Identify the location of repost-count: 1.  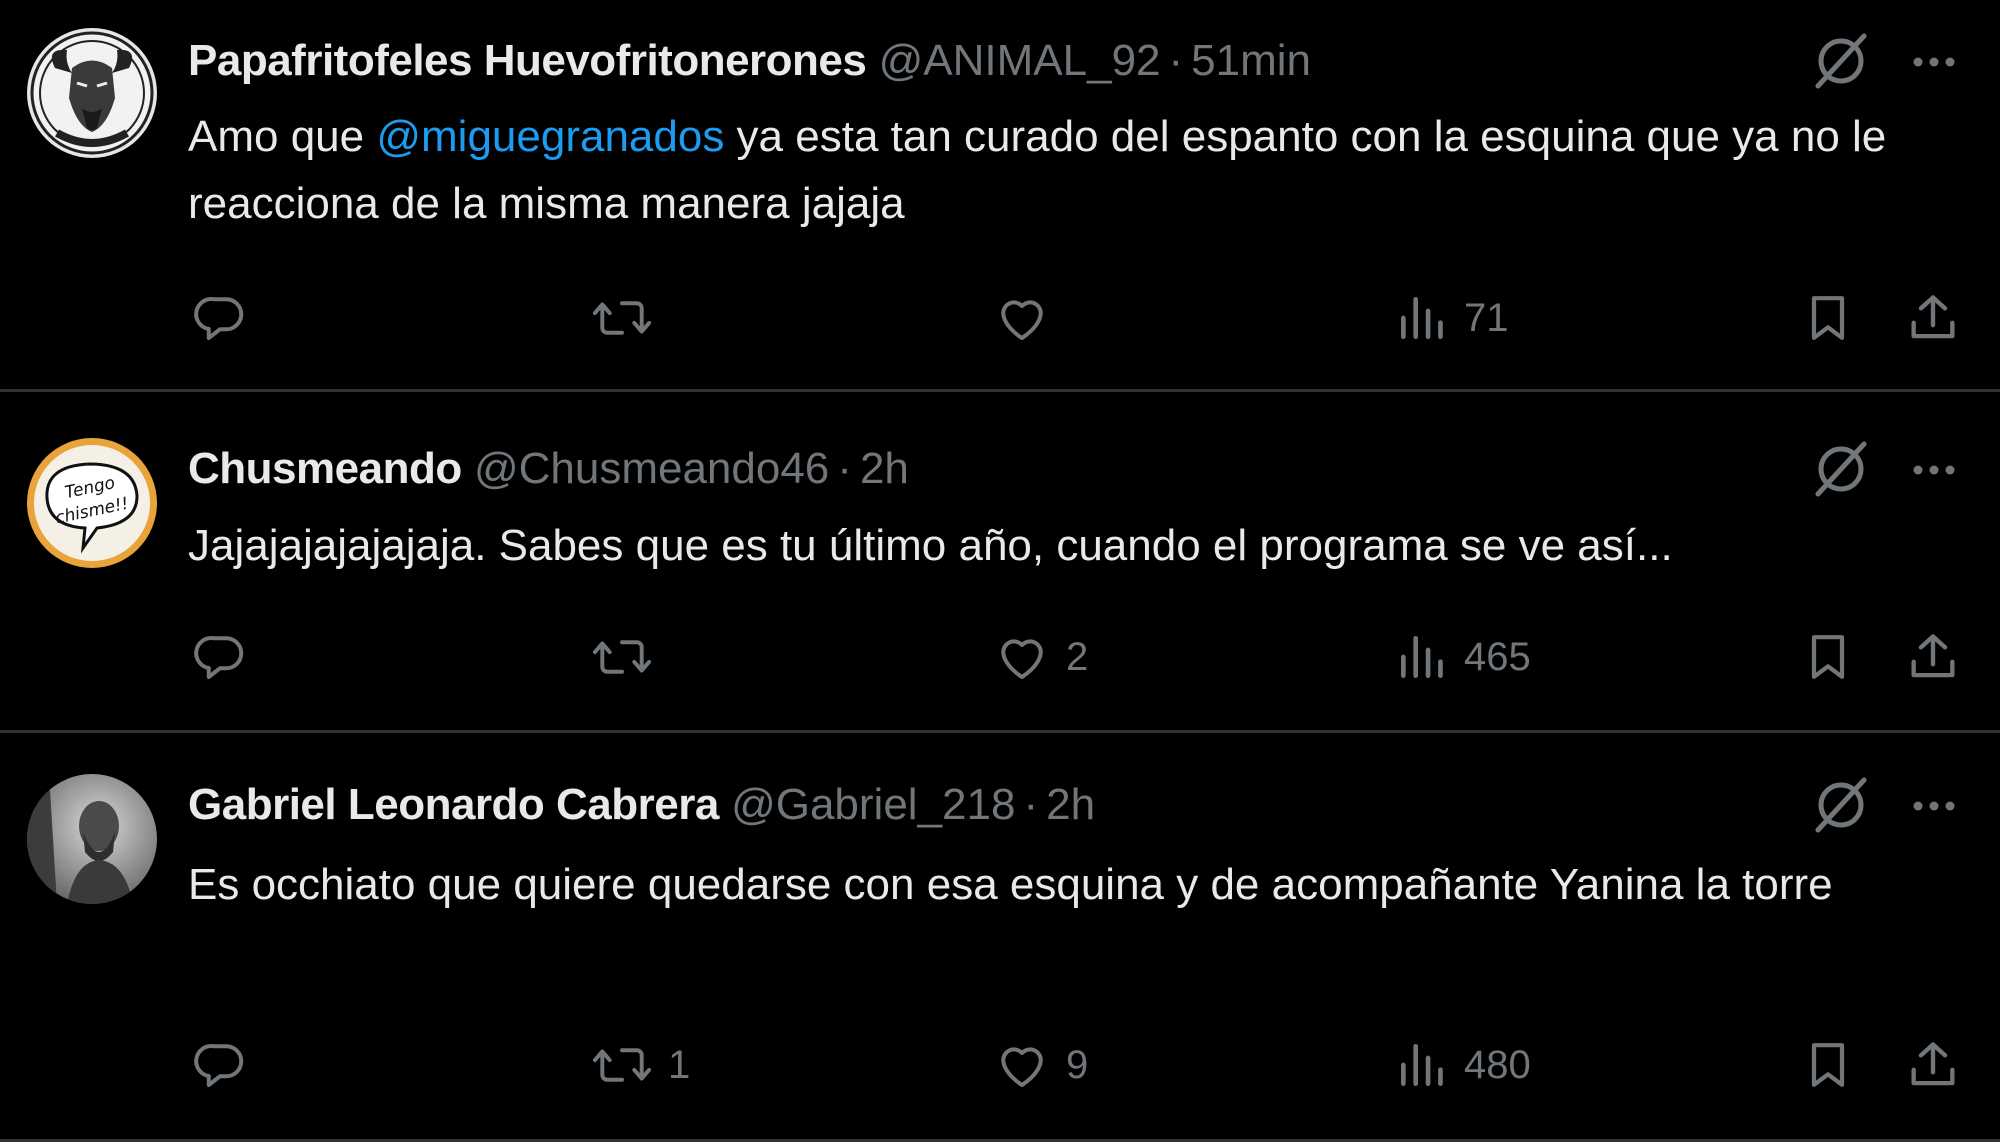
(679, 1064).